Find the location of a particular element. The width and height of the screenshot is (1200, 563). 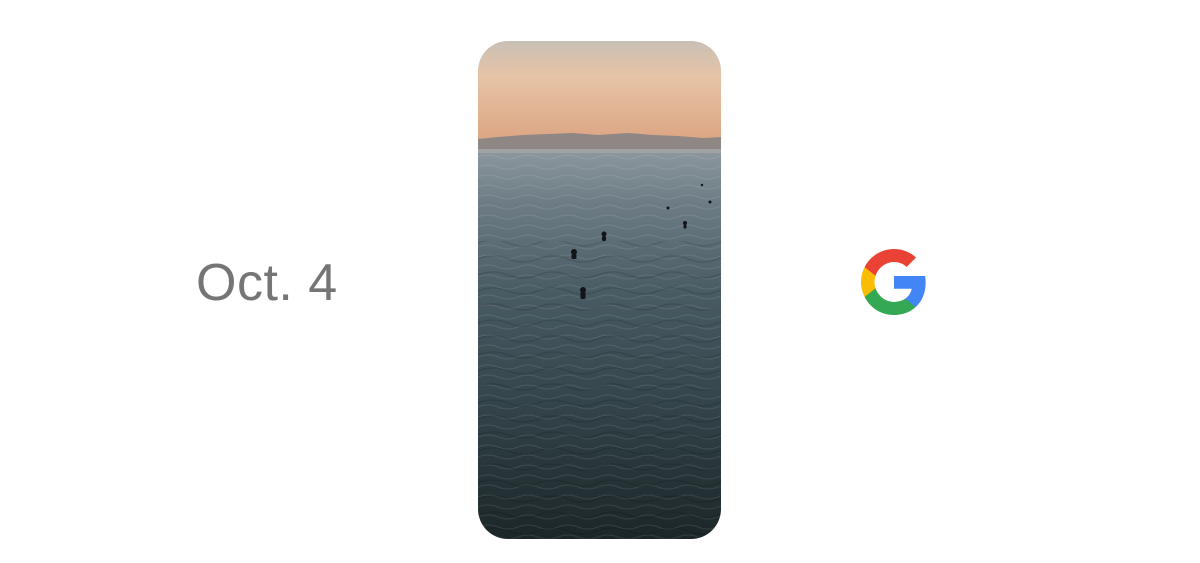

horizon-line is located at coordinates (599, 151).